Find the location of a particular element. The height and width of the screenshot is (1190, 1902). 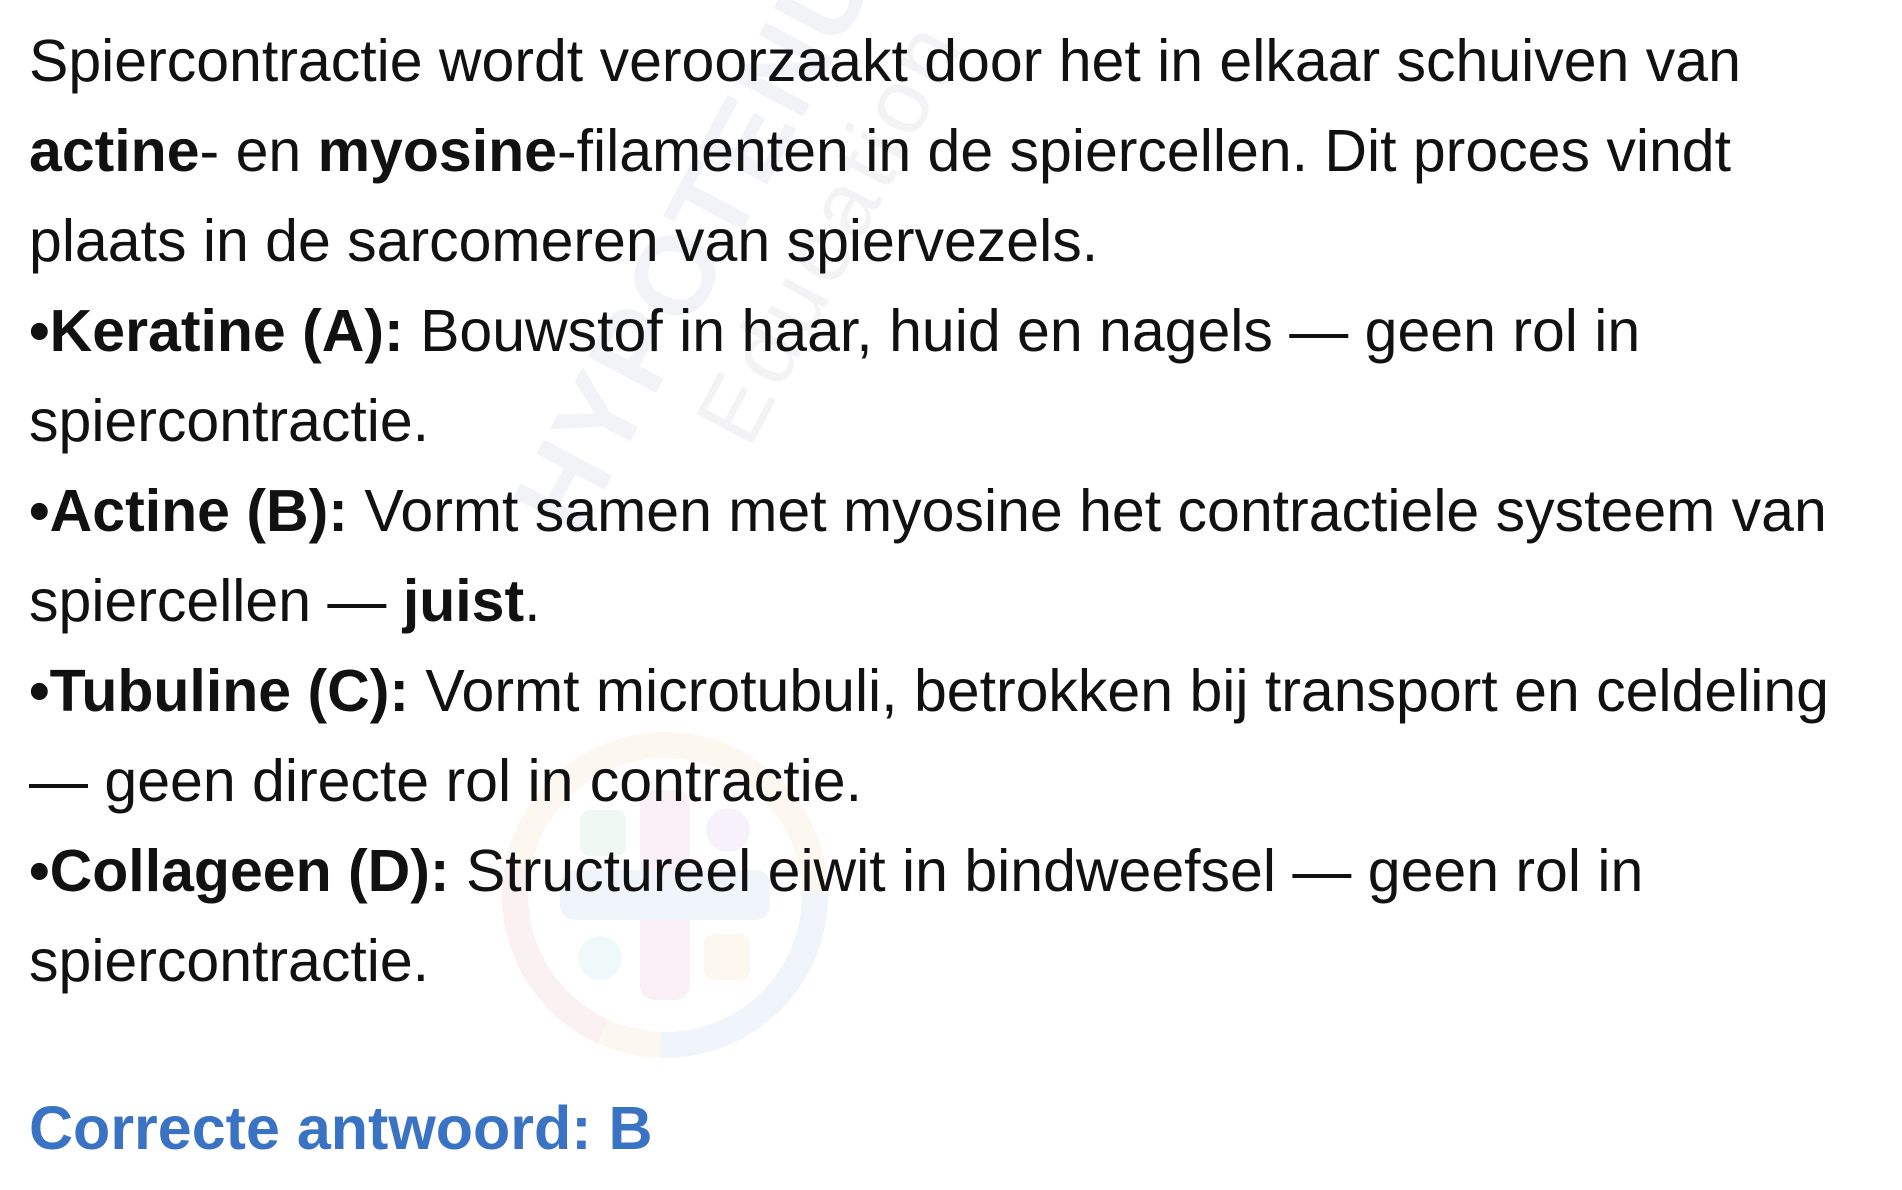

correct-answer: Correcte antwoord: B is located at coordinates (341, 1128).